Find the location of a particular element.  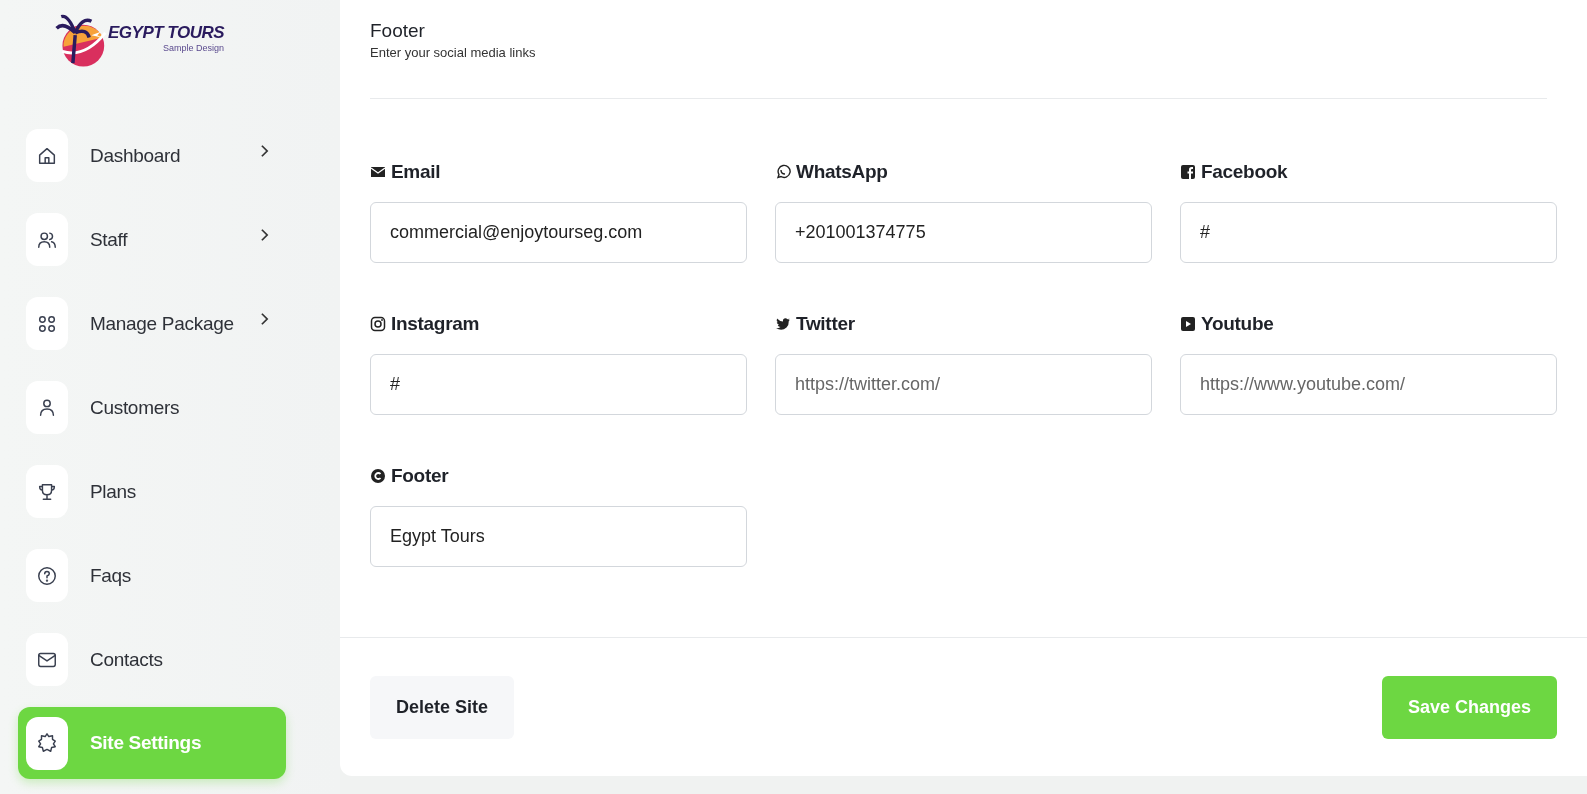

sidebar-item: Manage Package is located at coordinates (152, 323).